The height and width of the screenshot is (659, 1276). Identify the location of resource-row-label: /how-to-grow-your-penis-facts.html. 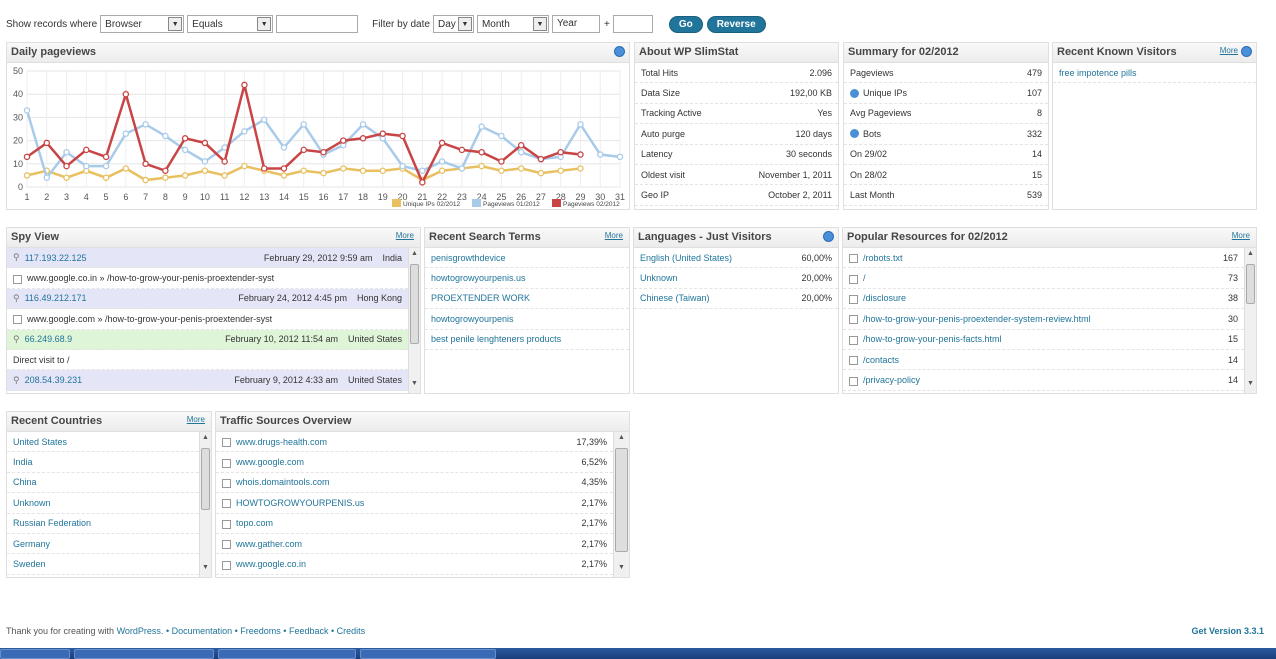
(932, 339).